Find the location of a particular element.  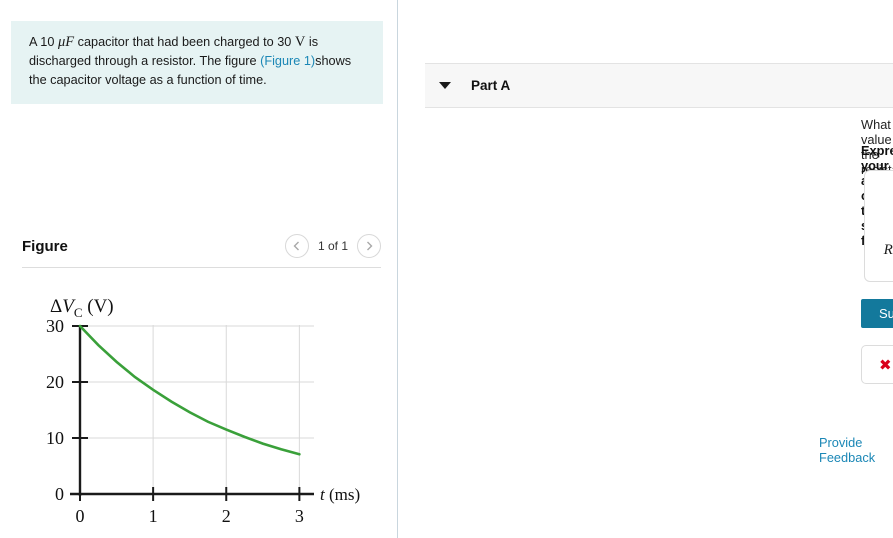

chevron-left-icon is located at coordinates (296, 246).